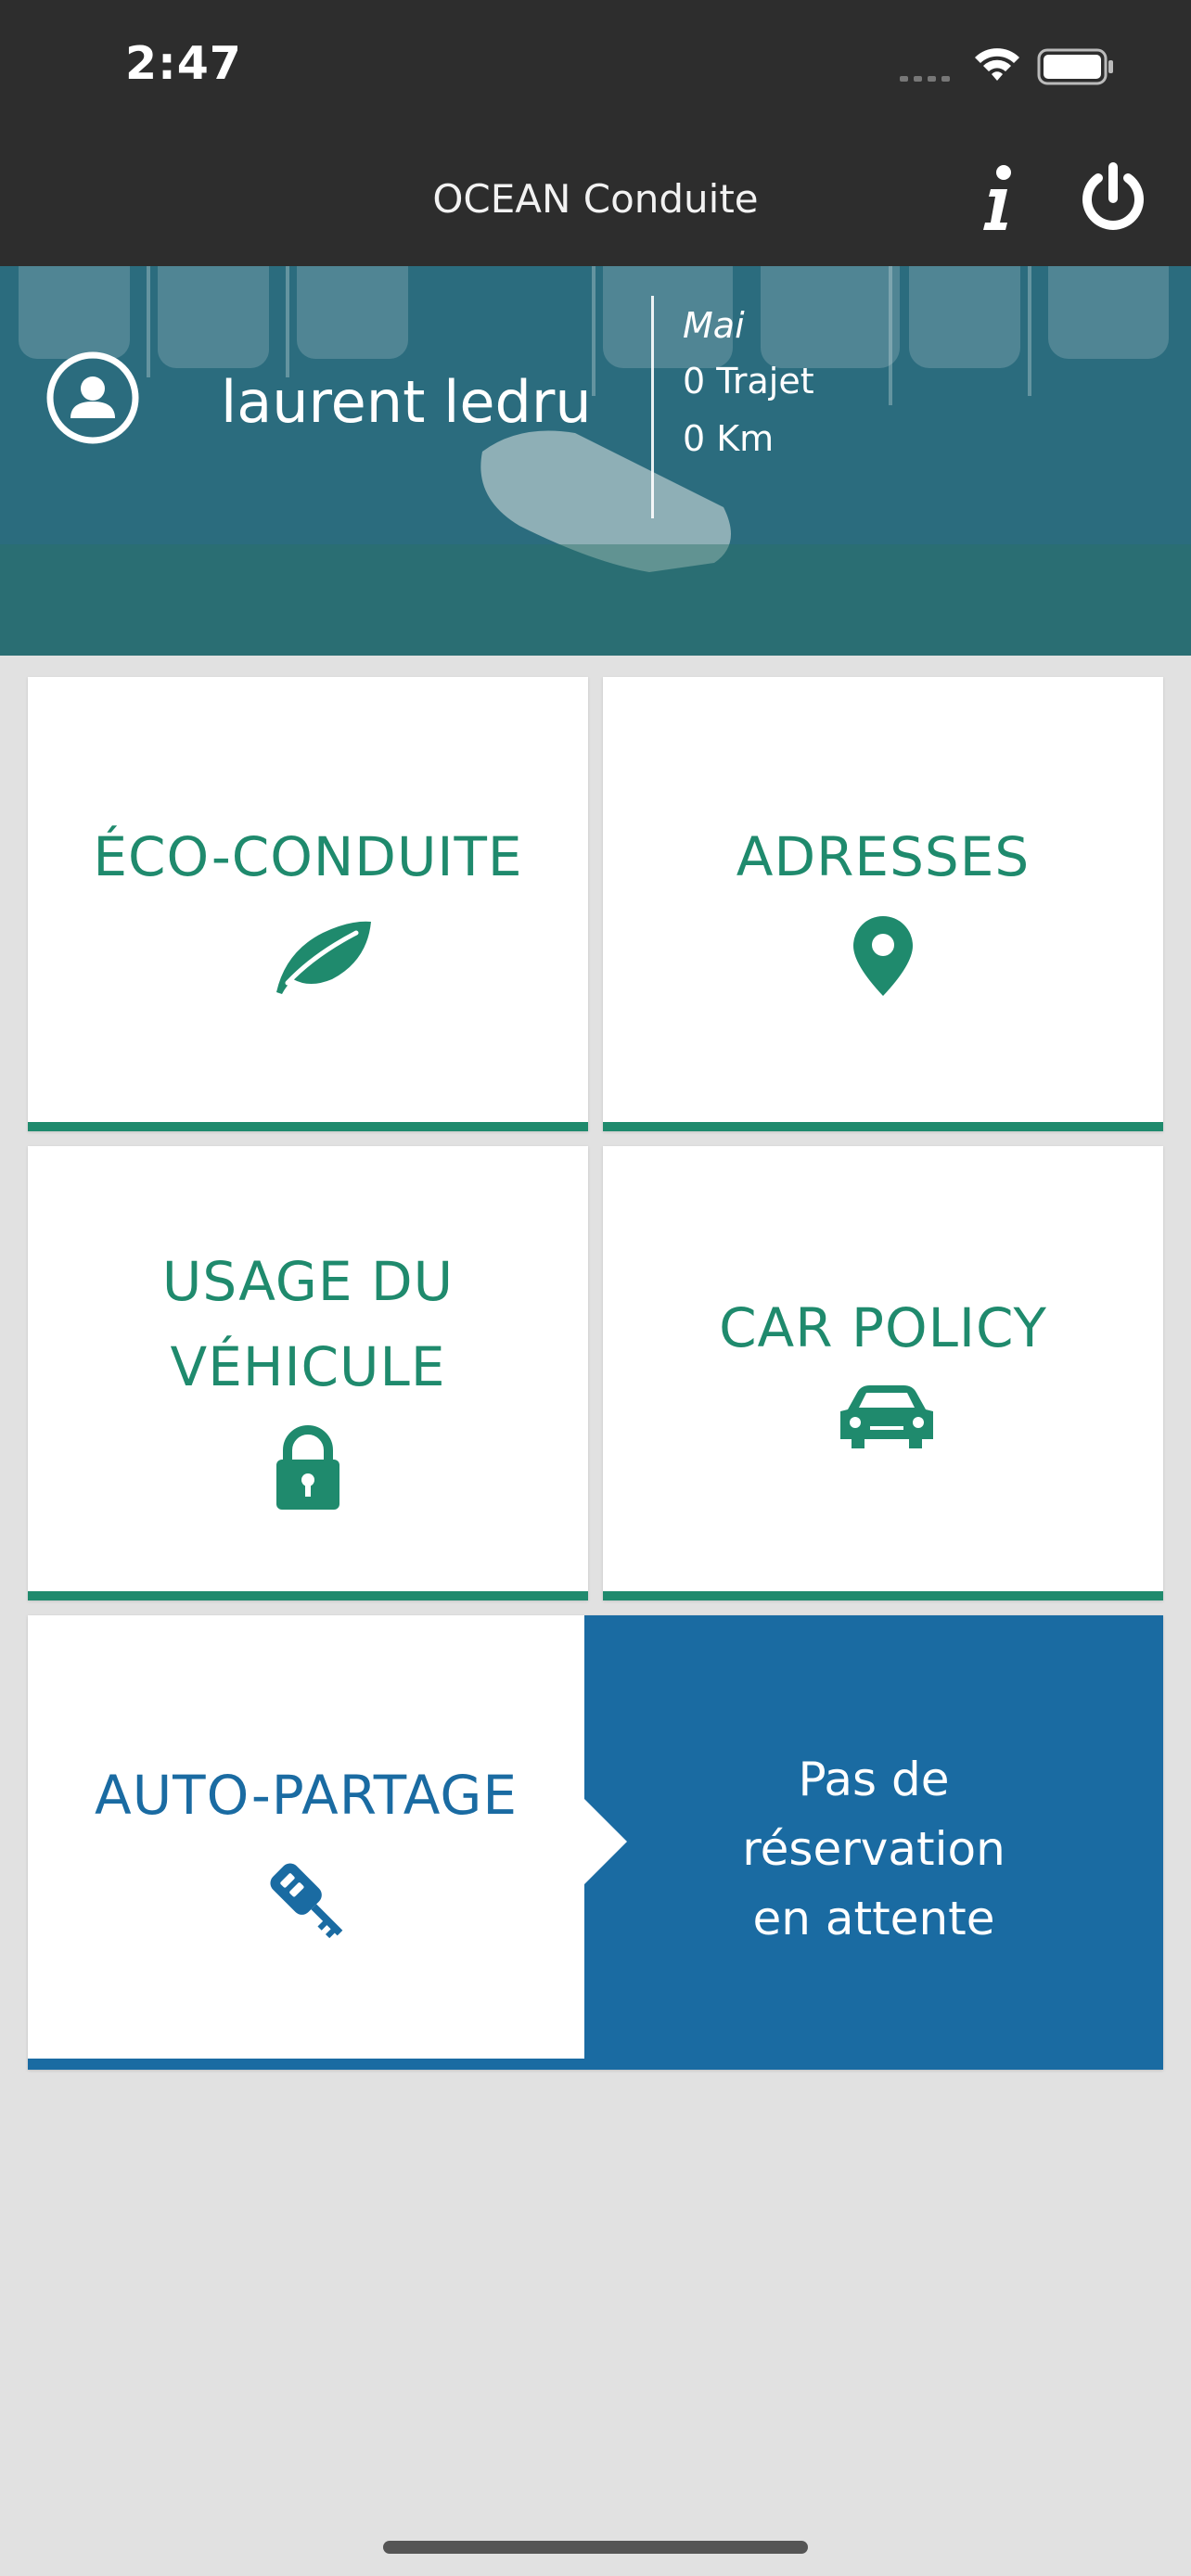 This screenshot has width=1191, height=2576. What do you see at coordinates (308, 1324) in the screenshot?
I see `tile-label: USAGE DU VÉHICULE` at bounding box center [308, 1324].